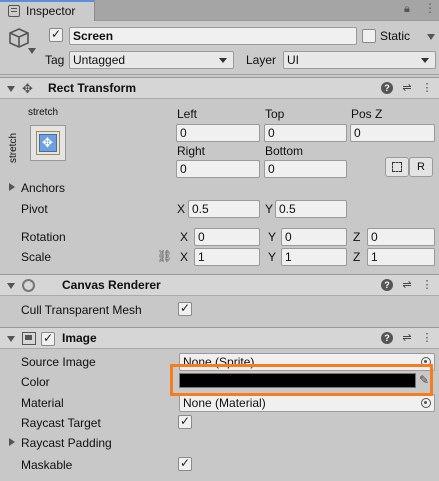 Image resolution: width=439 pixels, height=481 pixels. What do you see at coordinates (61, 423) in the screenshot?
I see `raycast-target-label: Raycast Target` at bounding box center [61, 423].